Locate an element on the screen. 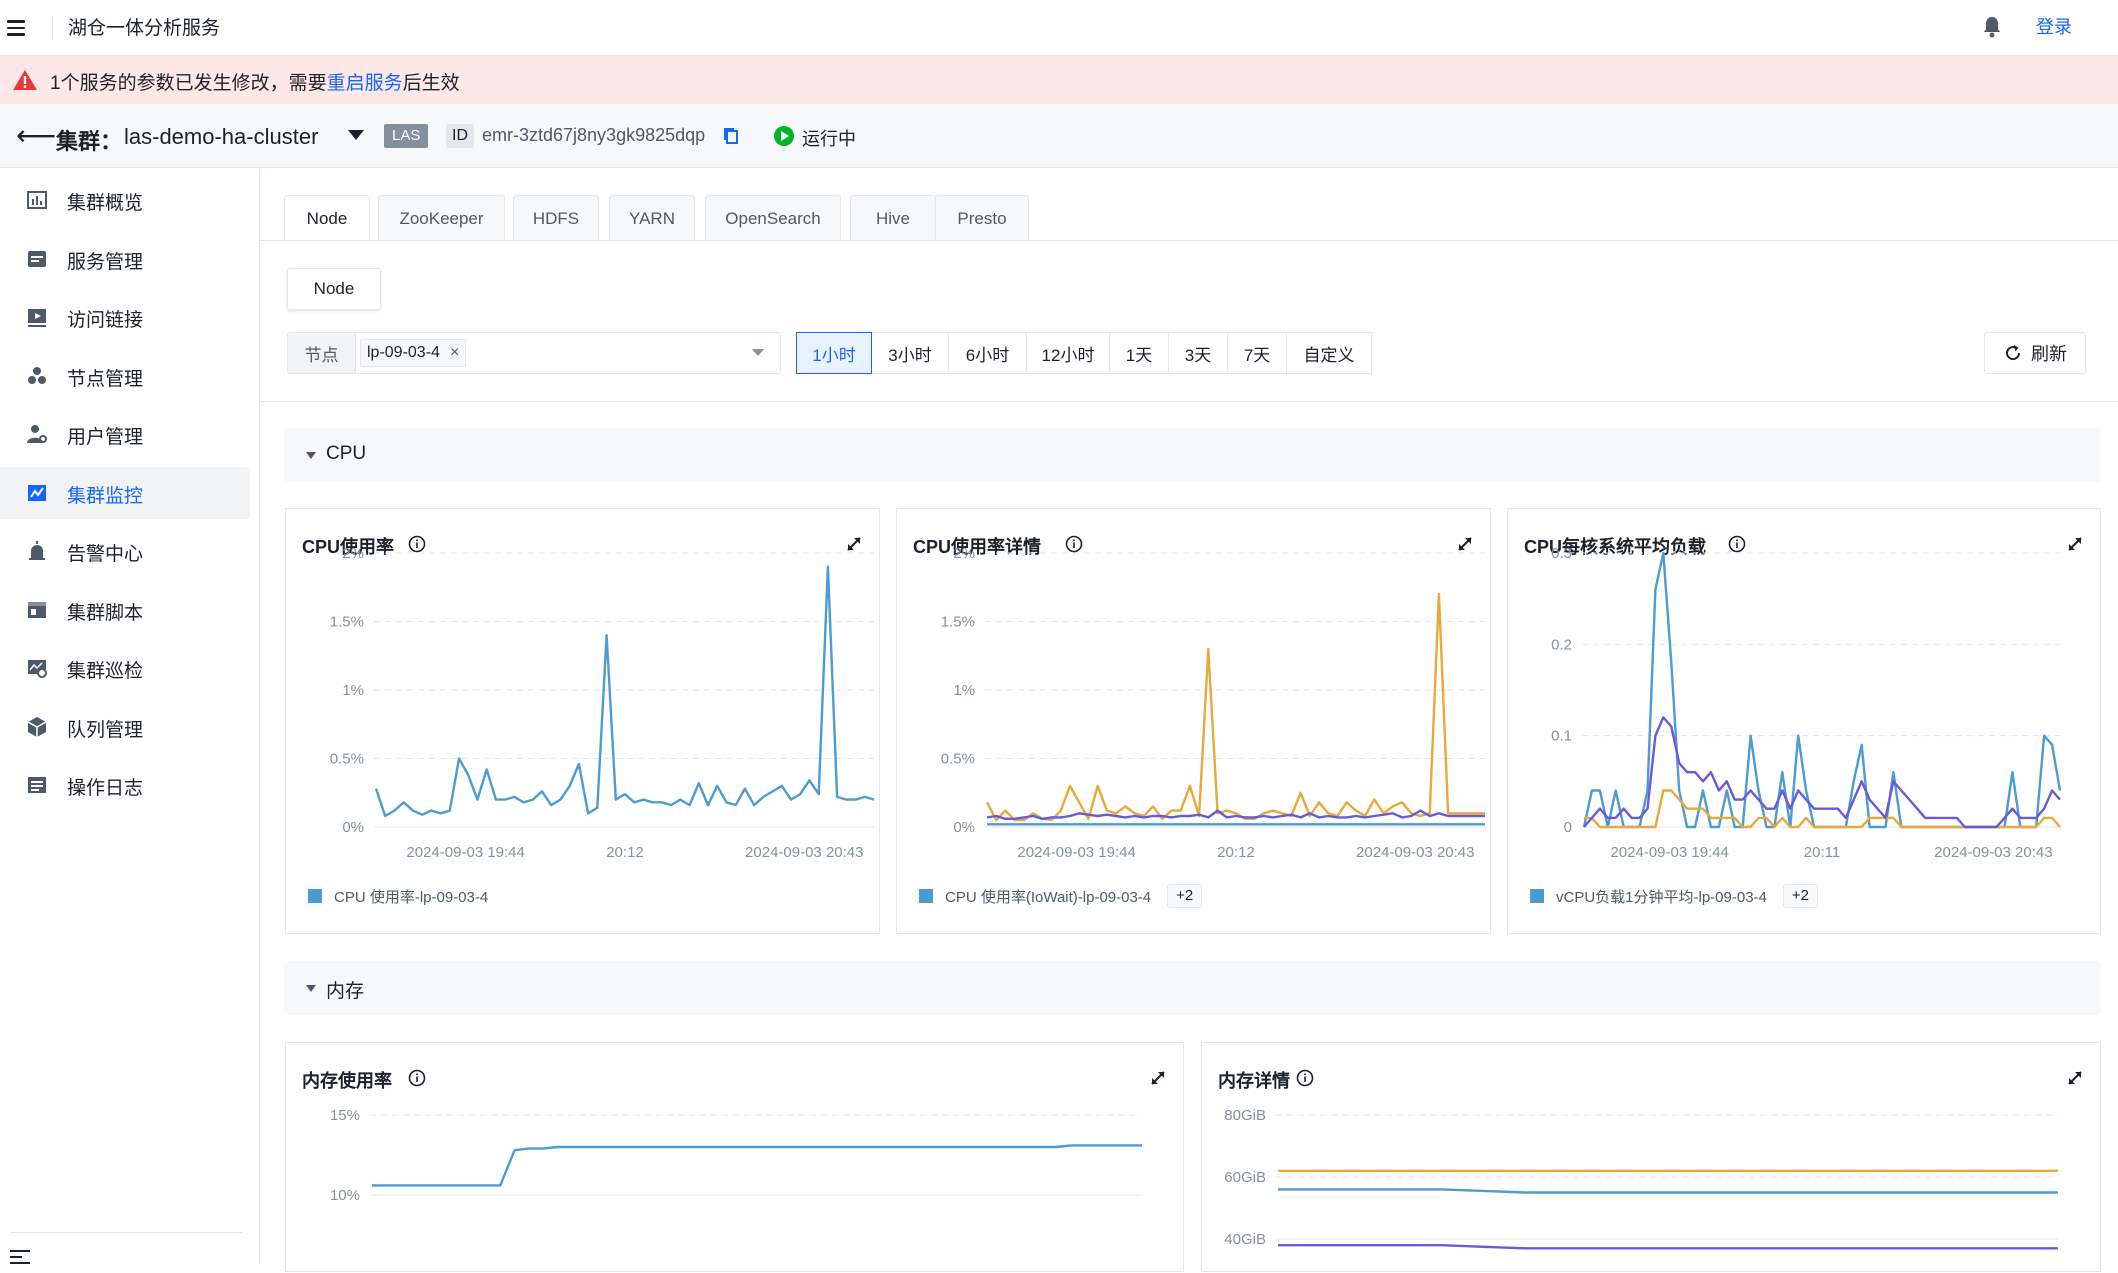 This screenshot has height=1273, width=2118. login-link: 登录 is located at coordinates (2054, 26).